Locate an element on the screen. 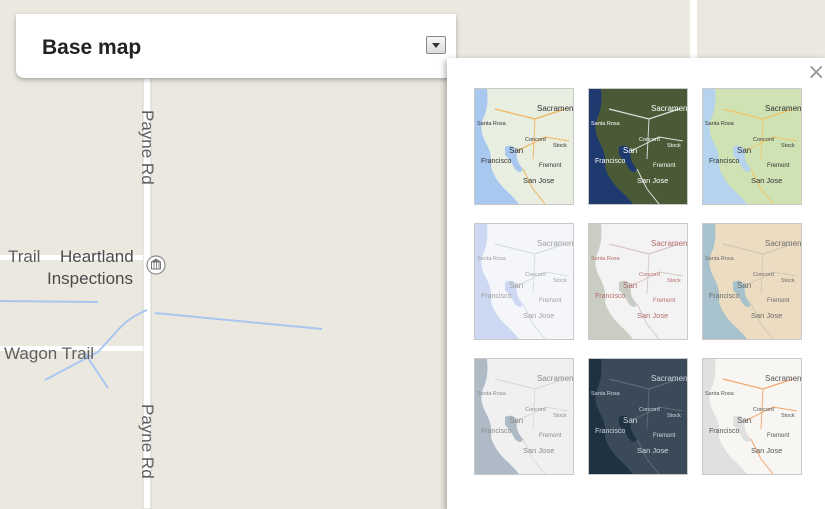  triangle-down-icon is located at coordinates (436, 45).